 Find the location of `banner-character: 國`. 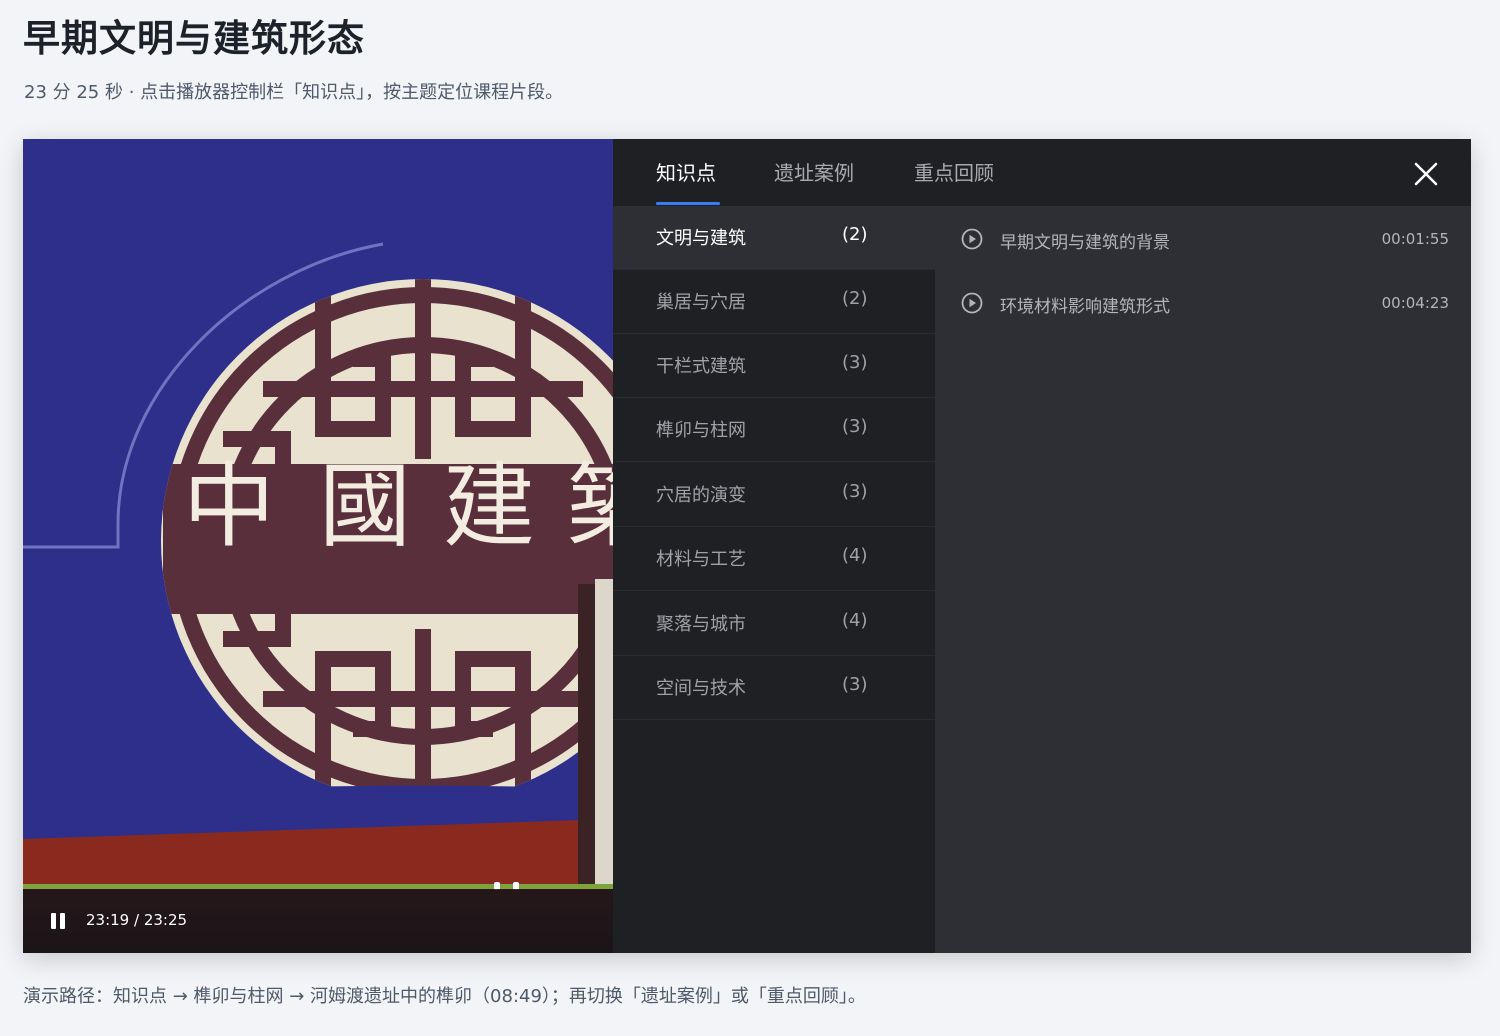

banner-character: 國 is located at coordinates (365, 506).